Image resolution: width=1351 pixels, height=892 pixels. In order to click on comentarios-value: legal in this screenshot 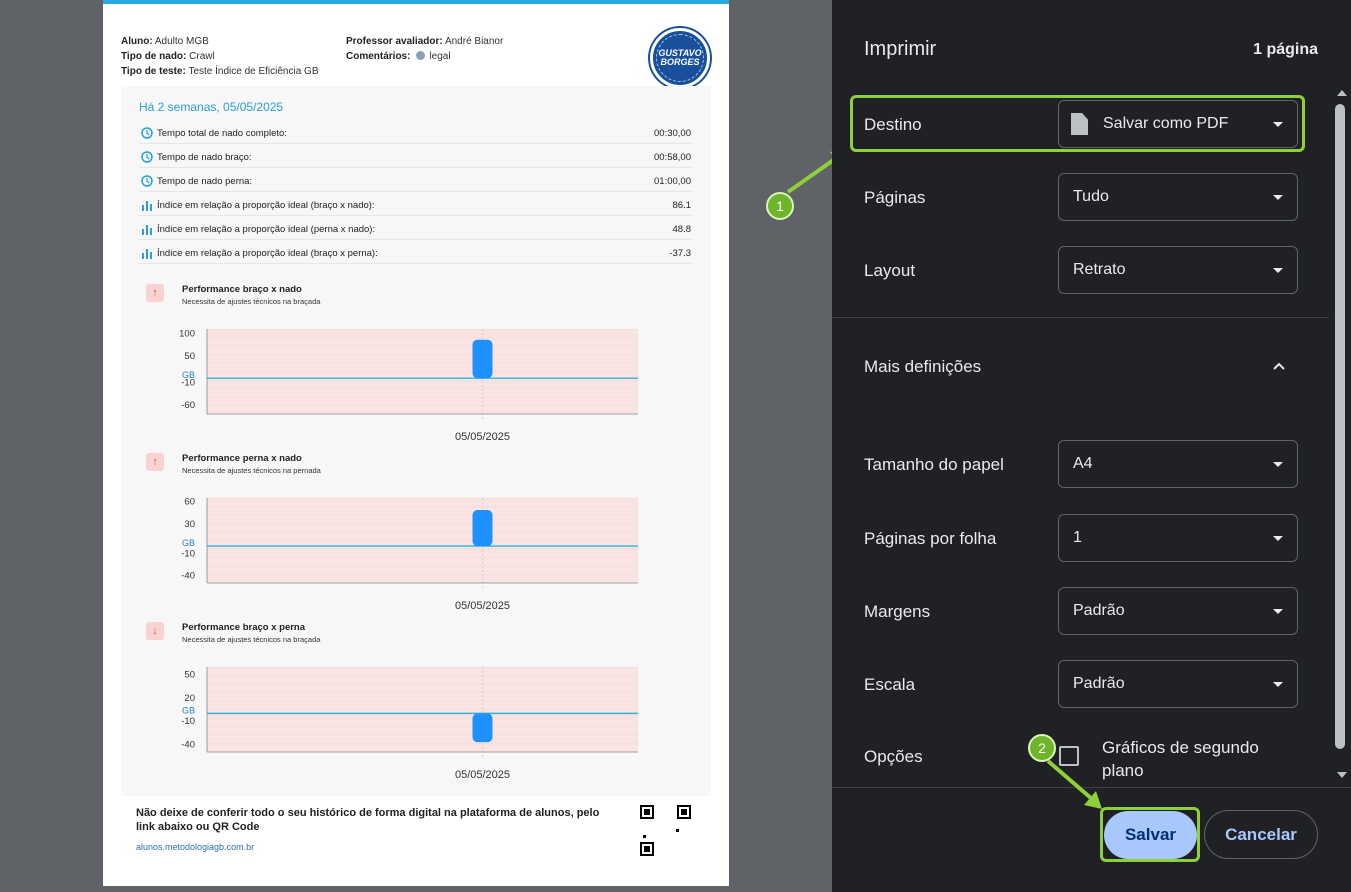, I will do `click(440, 56)`.